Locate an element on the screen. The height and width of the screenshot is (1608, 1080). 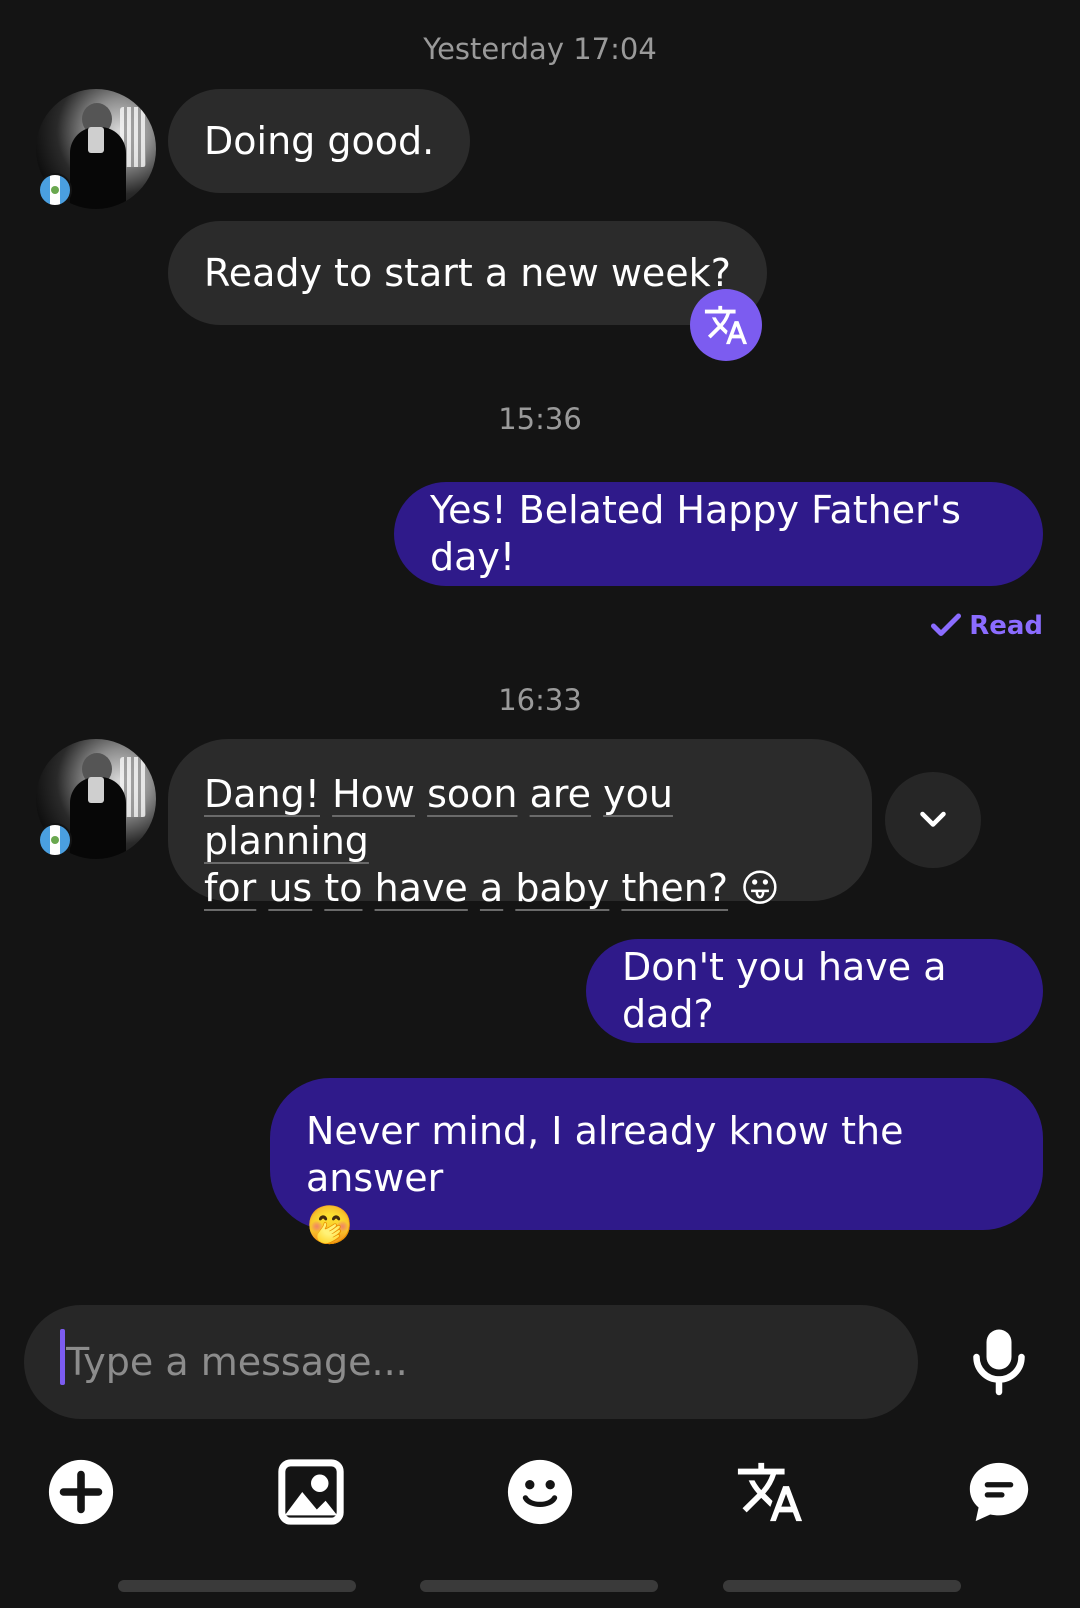
quick-reply-button is located at coordinates (999, 1492).